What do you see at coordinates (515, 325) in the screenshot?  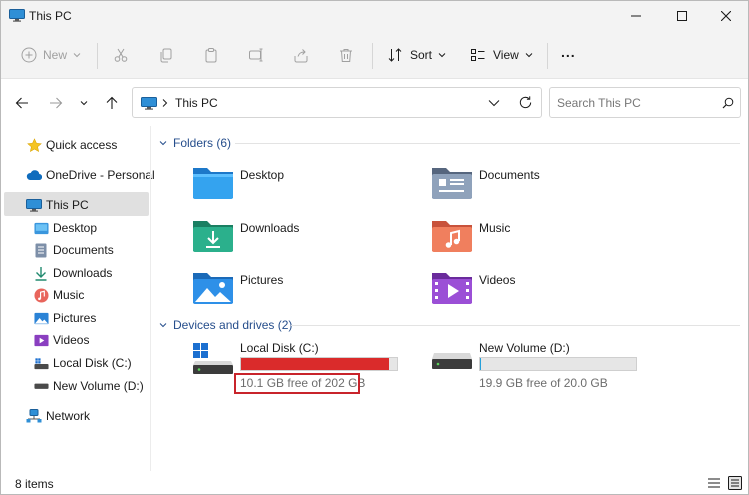 I see `group-divider` at bounding box center [515, 325].